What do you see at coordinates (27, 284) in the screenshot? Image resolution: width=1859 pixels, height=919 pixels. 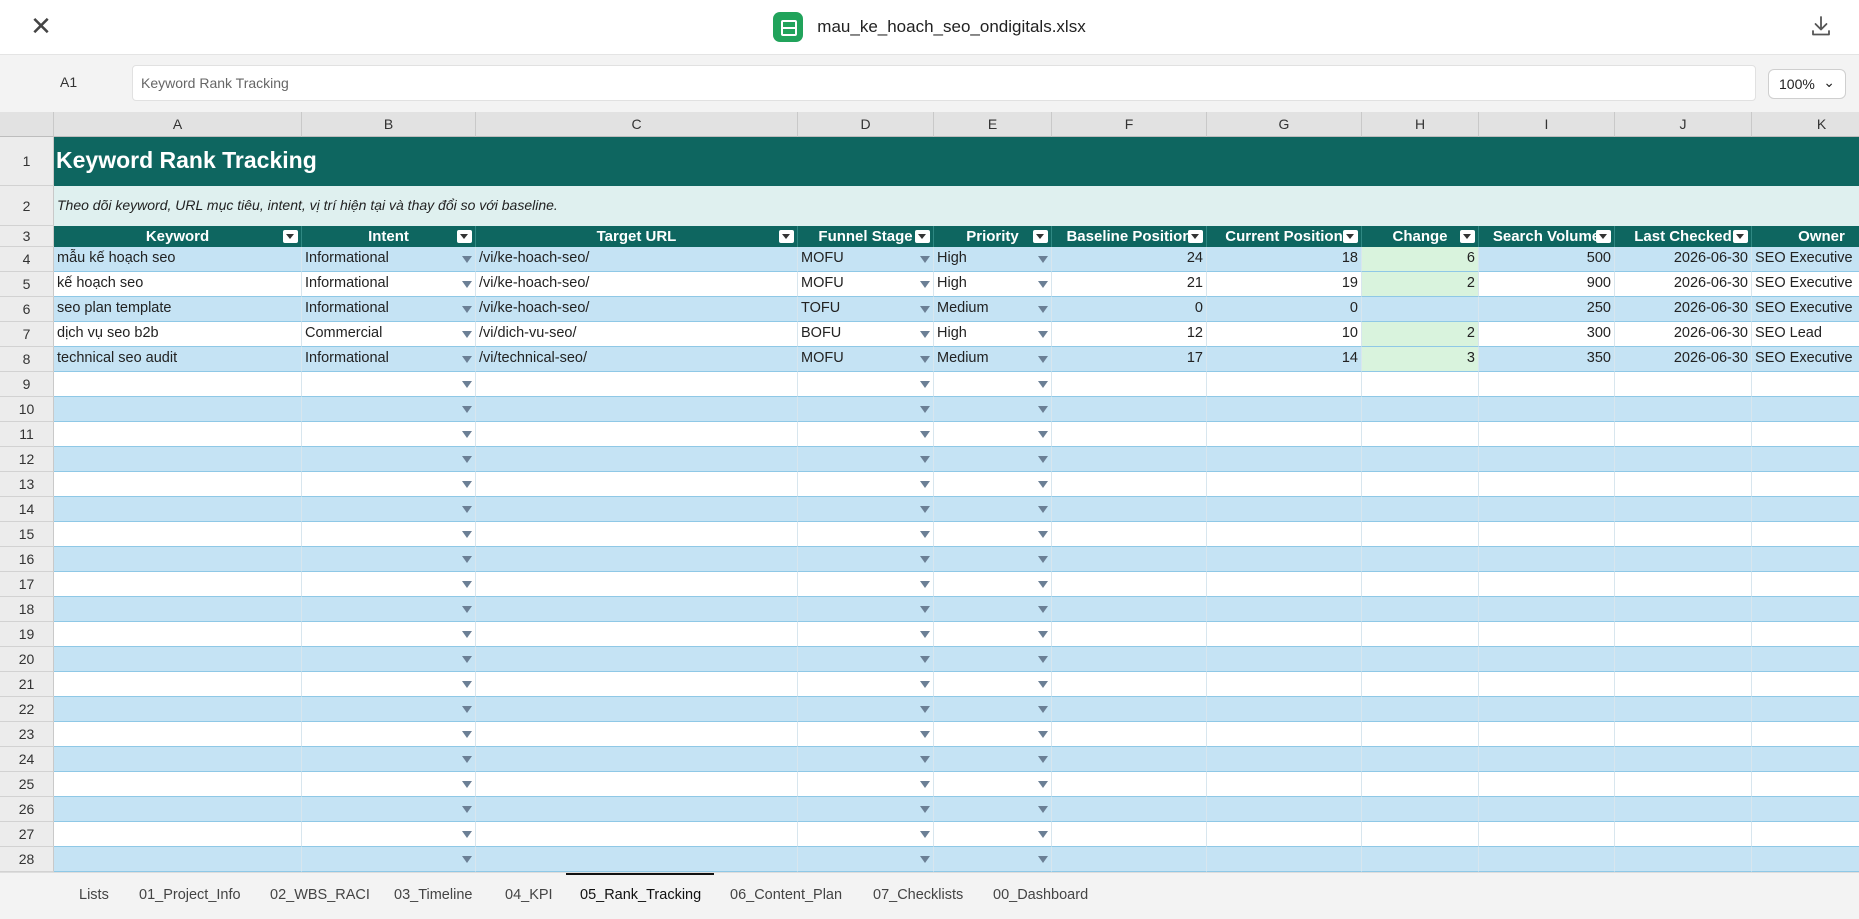 I see `row-header: 5` at bounding box center [27, 284].